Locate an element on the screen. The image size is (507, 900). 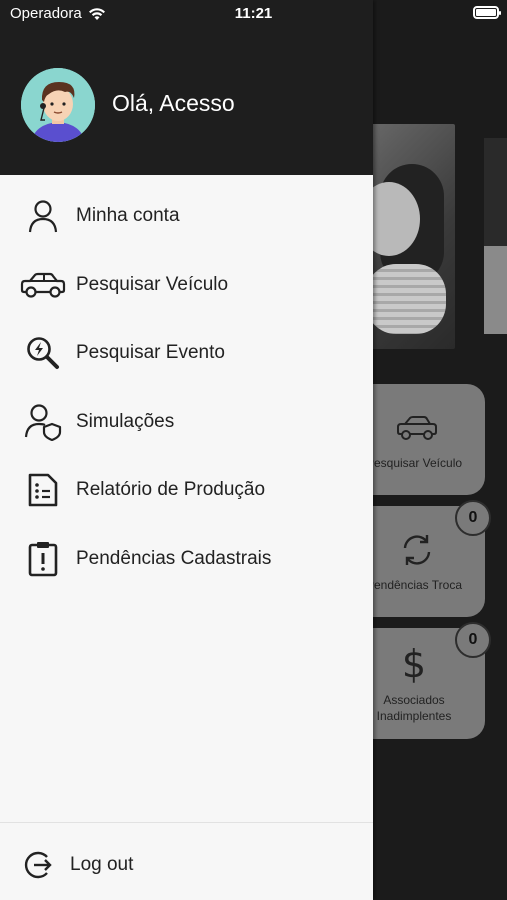
refresh-icon is located at coordinates (417, 550).